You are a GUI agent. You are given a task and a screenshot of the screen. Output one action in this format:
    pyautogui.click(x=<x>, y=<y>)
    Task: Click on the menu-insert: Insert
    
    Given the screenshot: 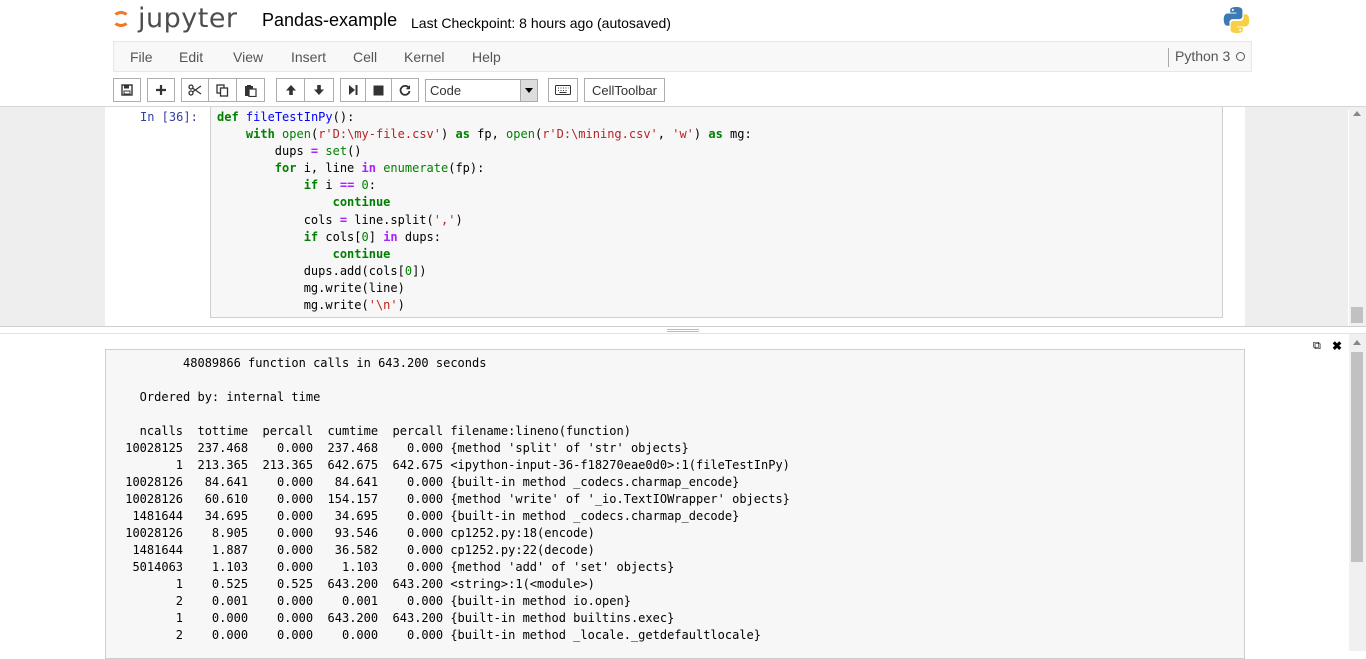 What is the action you would take?
    pyautogui.click(x=308, y=57)
    